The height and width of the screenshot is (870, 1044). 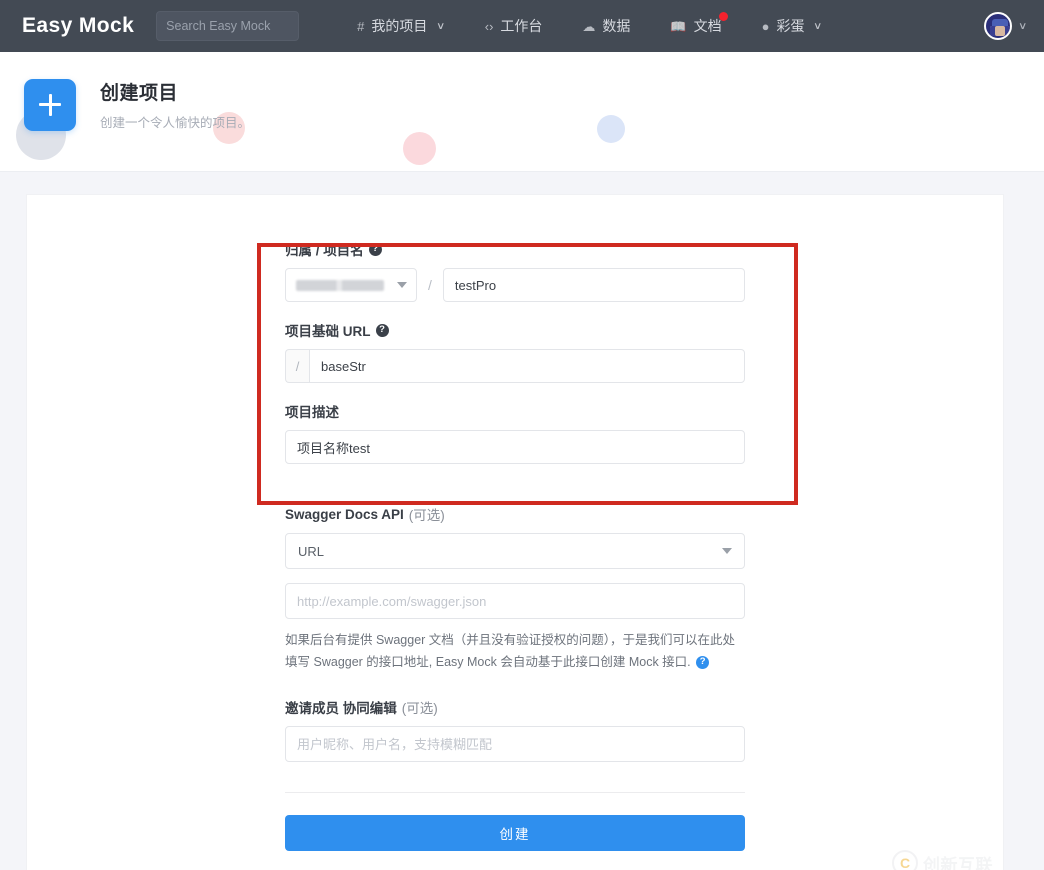 I want to click on nav-item-label: 数据, so click(x=616, y=26).